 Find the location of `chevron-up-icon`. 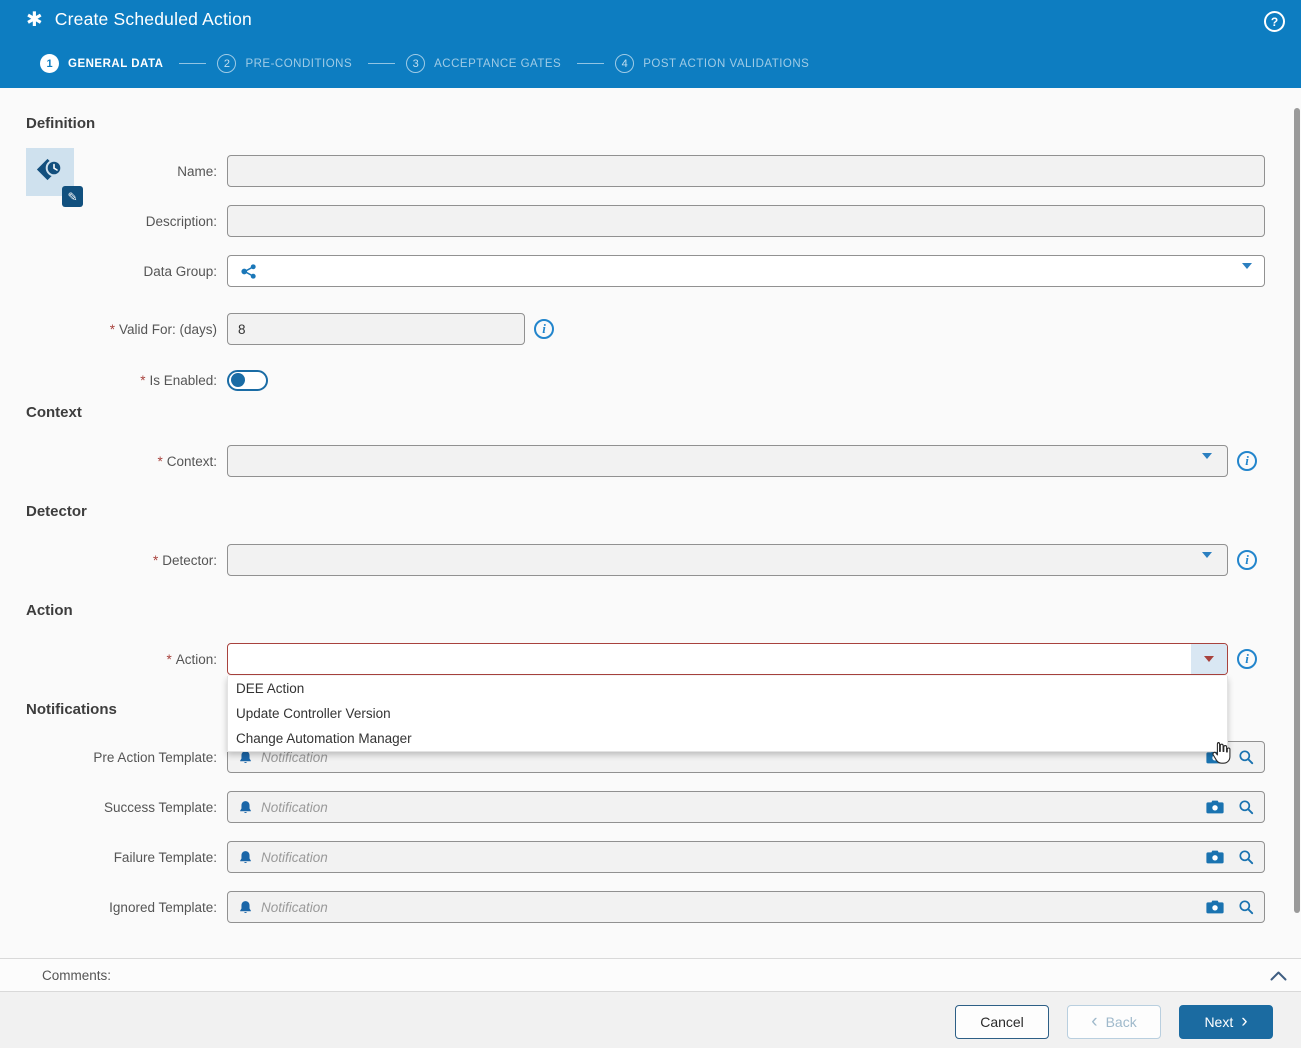

chevron-up-icon is located at coordinates (1278, 976).